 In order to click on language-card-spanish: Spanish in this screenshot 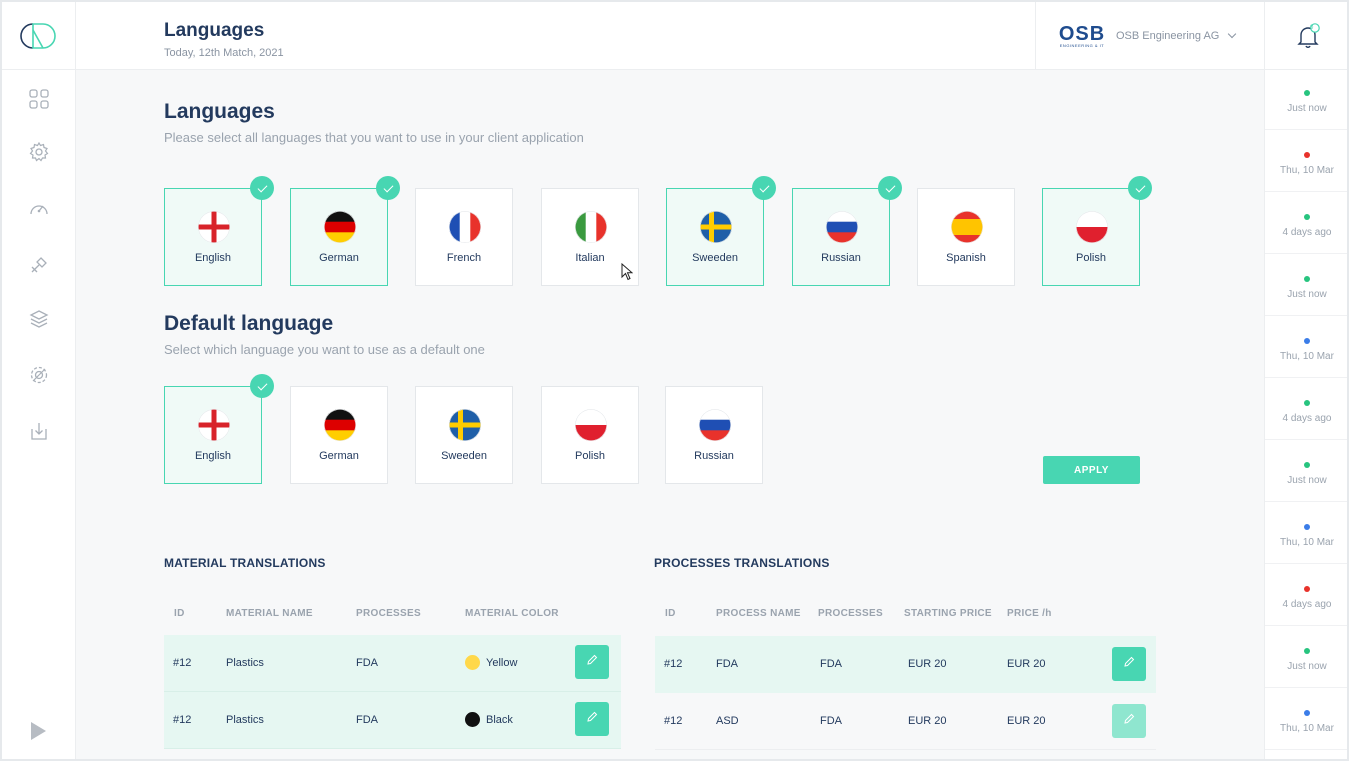, I will do `click(966, 237)`.